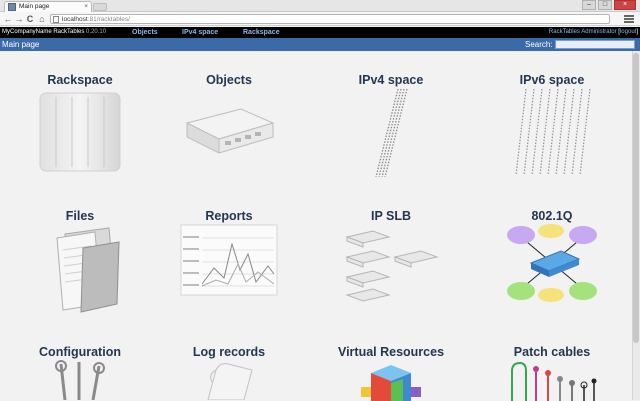 This screenshot has width=640, height=401. What do you see at coordinates (80, 269) in the screenshot?
I see `files-icon` at bounding box center [80, 269].